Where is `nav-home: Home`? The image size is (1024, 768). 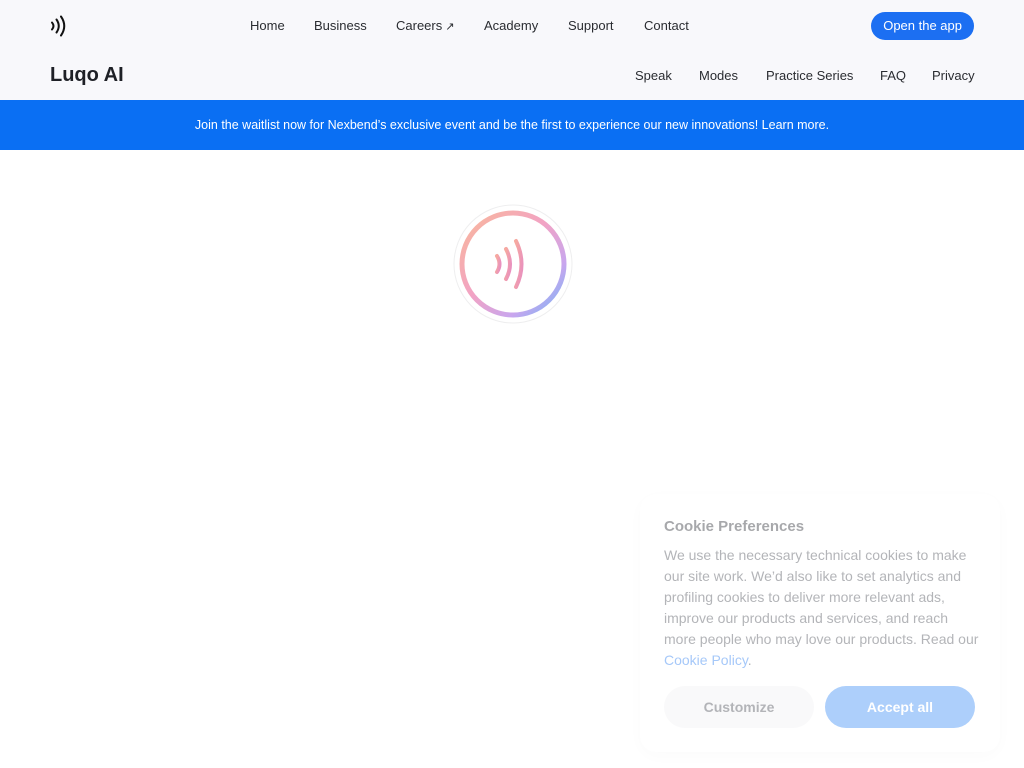 nav-home: Home is located at coordinates (267, 25).